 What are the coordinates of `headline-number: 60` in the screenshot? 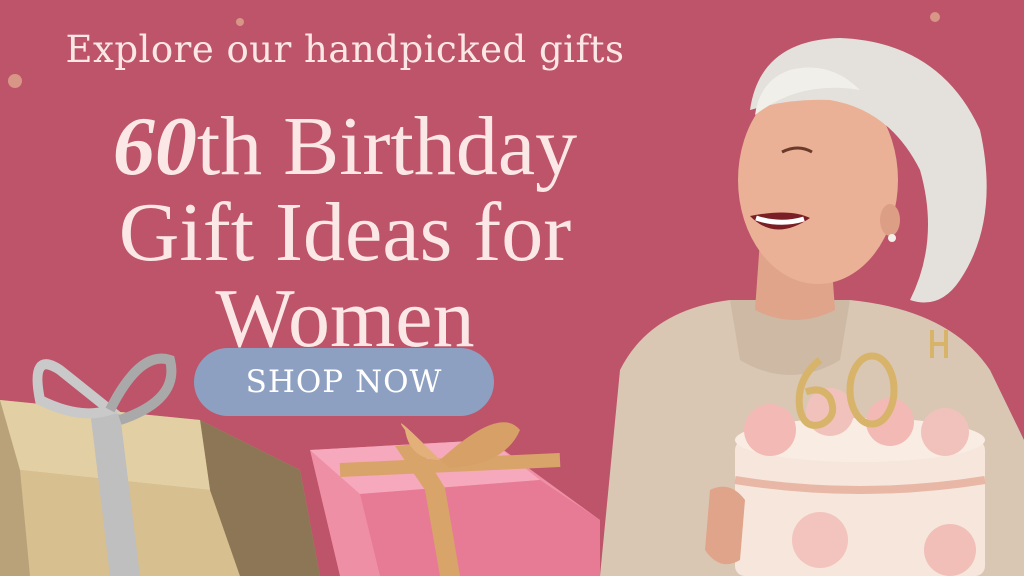 It's located at (154, 146).